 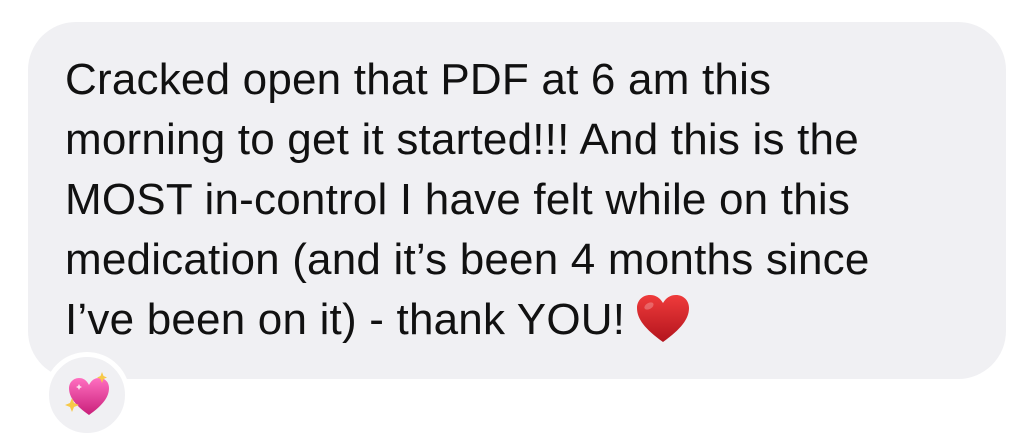 What do you see at coordinates (418, 79) in the screenshot?
I see `message-line: Cracked open that PDF at 6 am this` at bounding box center [418, 79].